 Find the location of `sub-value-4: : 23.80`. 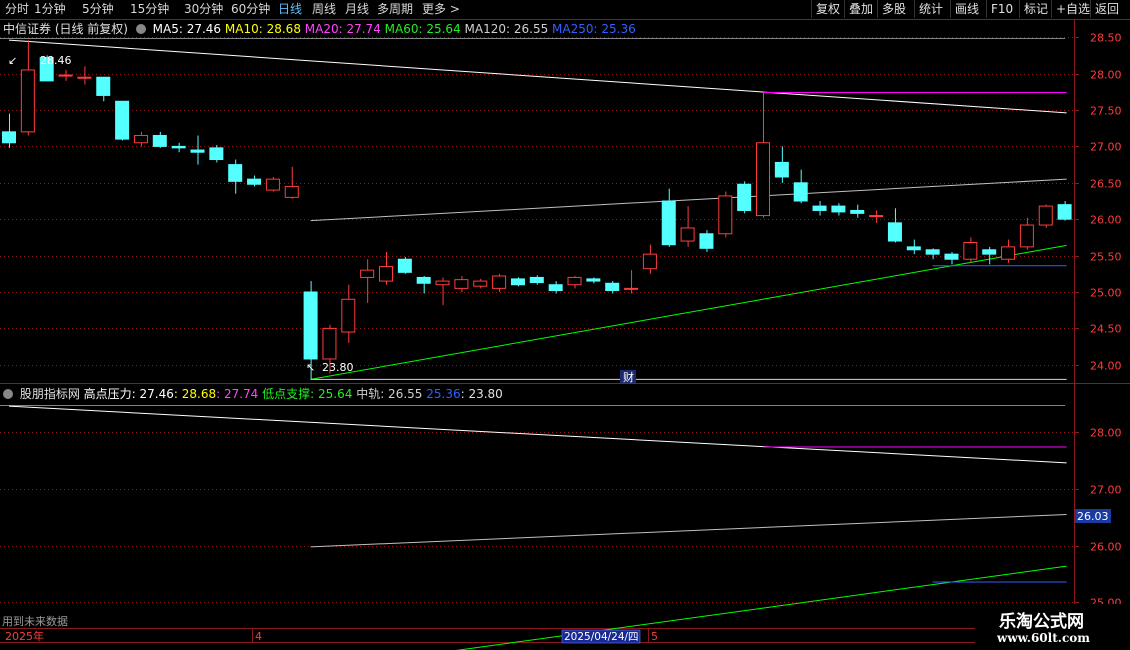

sub-value-4: : 23.80 is located at coordinates (481, 394).